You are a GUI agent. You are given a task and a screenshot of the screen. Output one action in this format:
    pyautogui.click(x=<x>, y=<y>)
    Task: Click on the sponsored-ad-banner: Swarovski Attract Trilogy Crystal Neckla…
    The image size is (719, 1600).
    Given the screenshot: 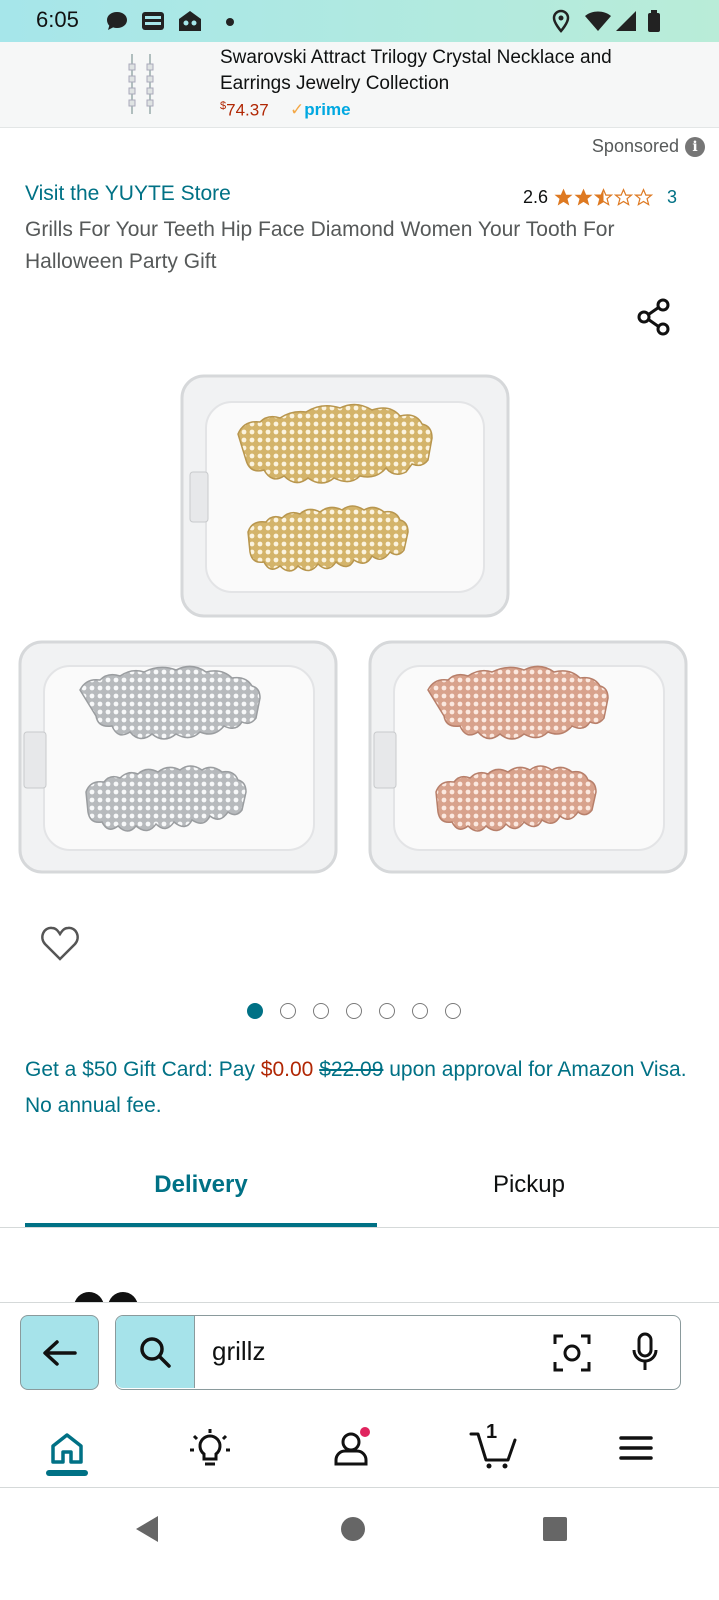 What is the action you would take?
    pyautogui.click(x=359, y=85)
    